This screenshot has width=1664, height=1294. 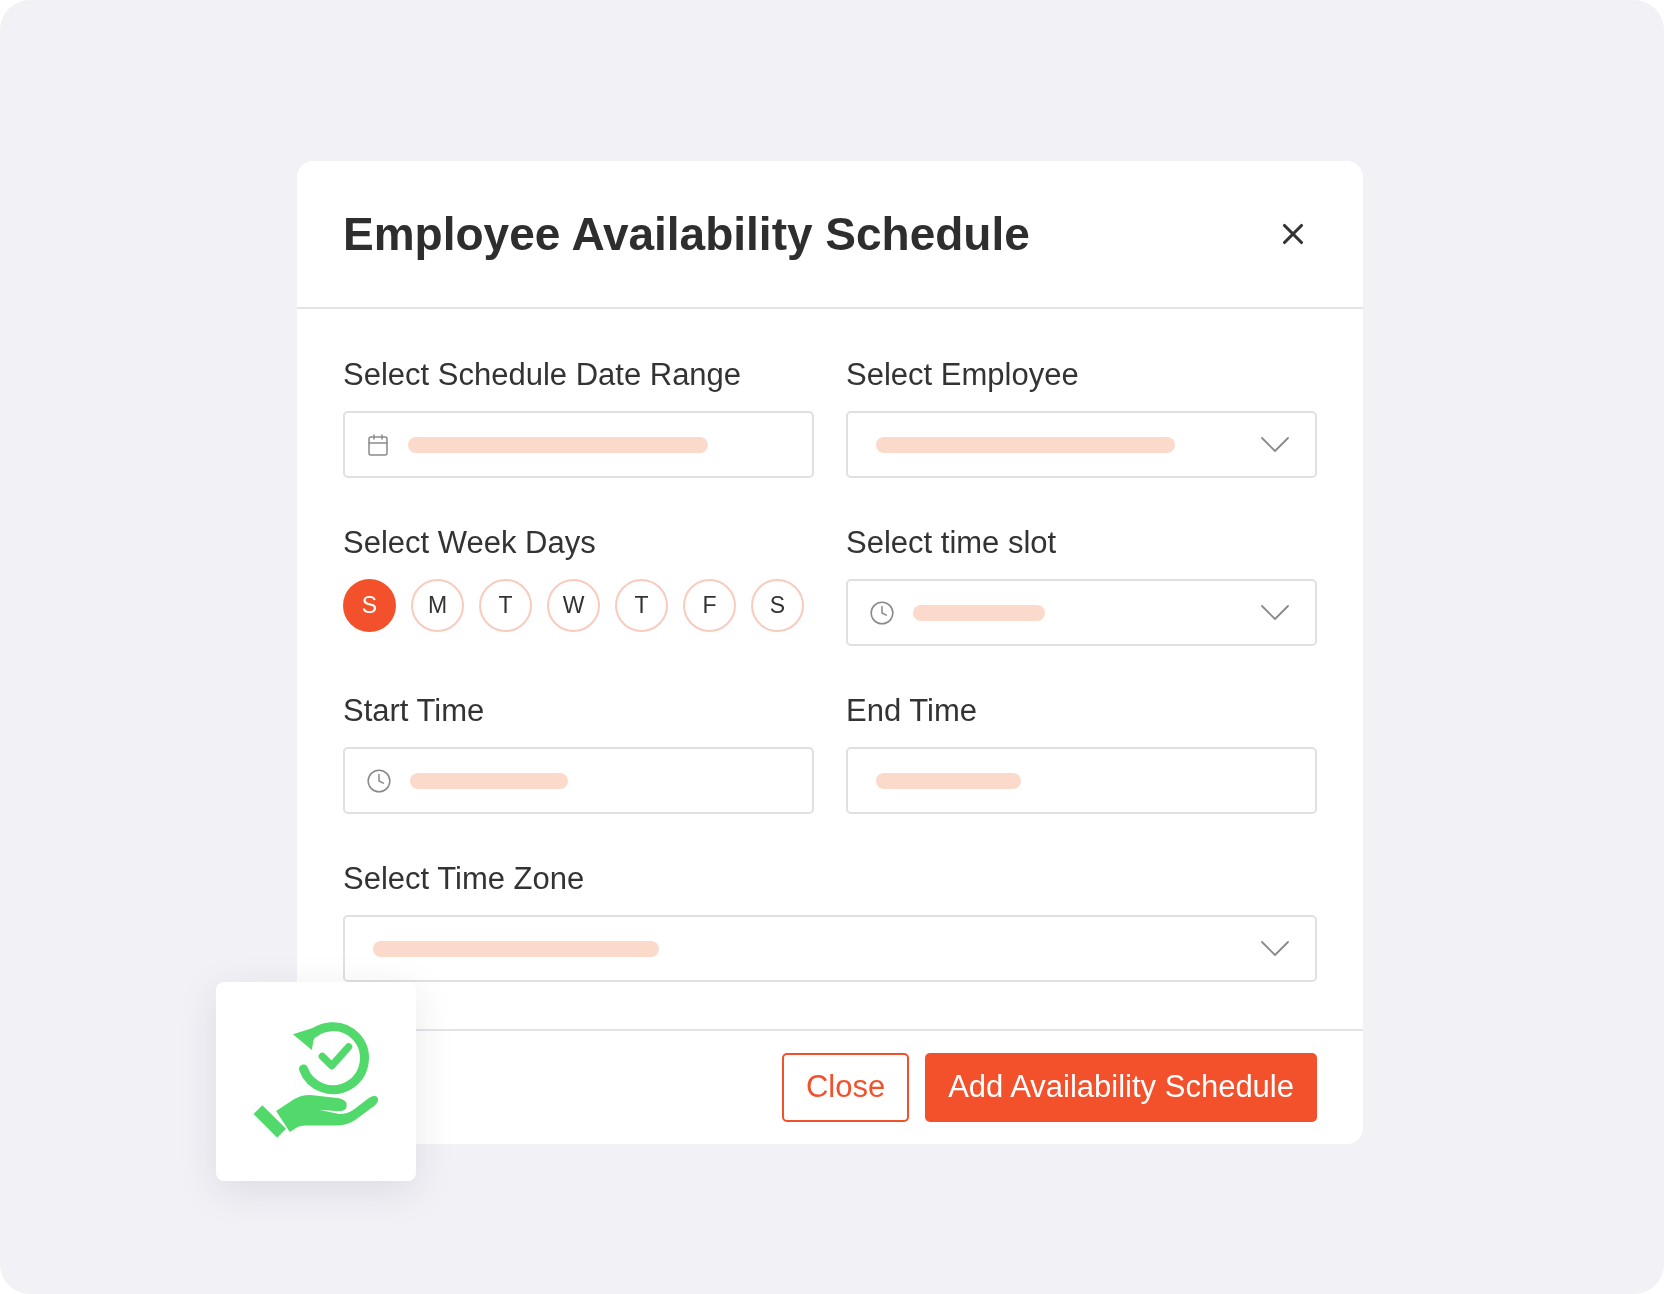 What do you see at coordinates (470, 543) in the screenshot?
I see `field-label: Select Week Days` at bounding box center [470, 543].